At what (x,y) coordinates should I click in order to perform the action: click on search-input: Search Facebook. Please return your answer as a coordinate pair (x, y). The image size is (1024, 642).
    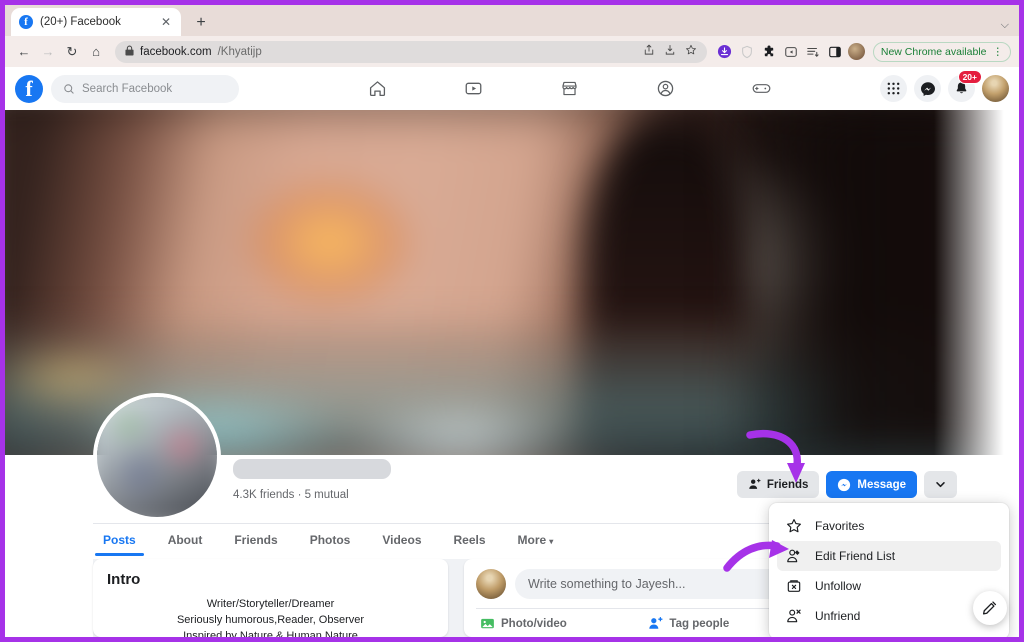
    Looking at the image, I should click on (145, 88).